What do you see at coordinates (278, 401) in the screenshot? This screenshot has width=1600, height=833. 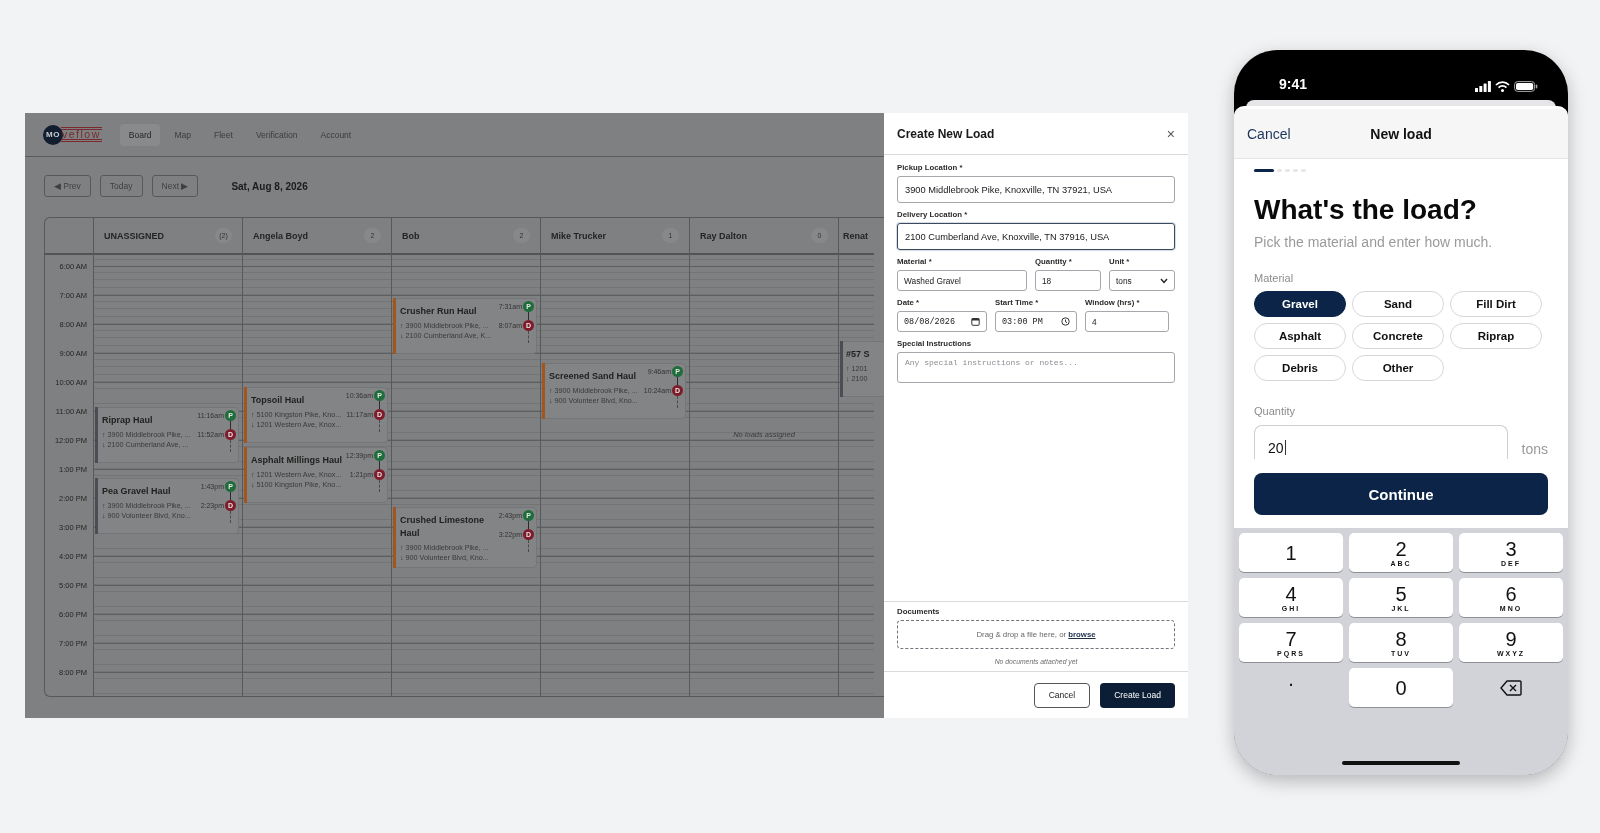 I see `load-title: Topsoil Haul` at bounding box center [278, 401].